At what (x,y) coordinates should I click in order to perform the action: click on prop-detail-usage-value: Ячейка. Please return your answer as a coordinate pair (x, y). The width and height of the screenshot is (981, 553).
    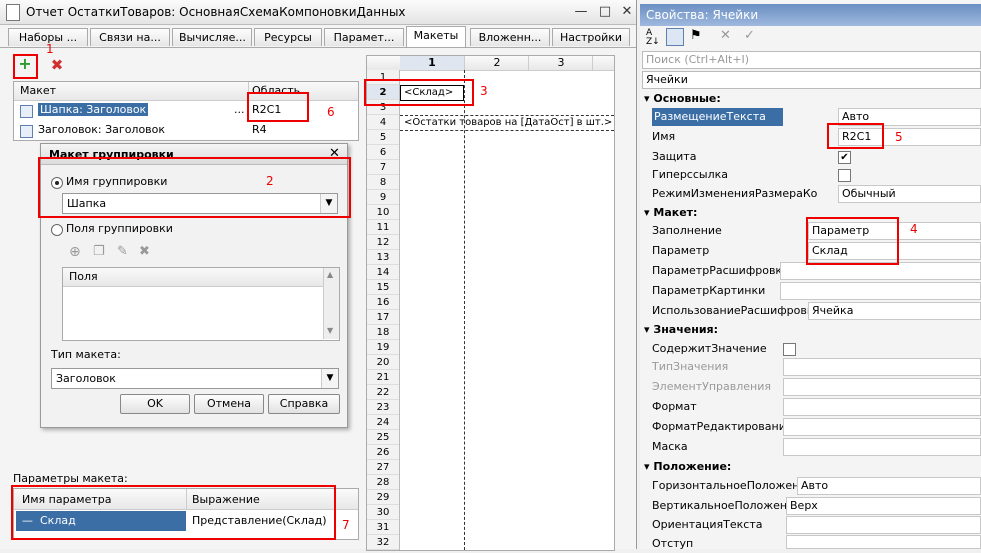
    Looking at the image, I should click on (894, 311).